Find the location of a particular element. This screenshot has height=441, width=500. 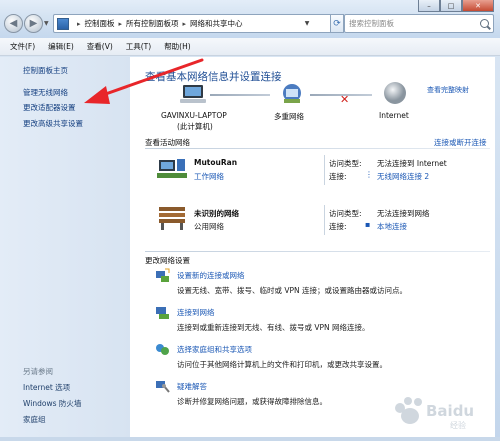

task-description: 设置无线、宽带、拨号、临时或 VPN 连接；或设置路由器或访问点。 is located at coordinates (292, 290).